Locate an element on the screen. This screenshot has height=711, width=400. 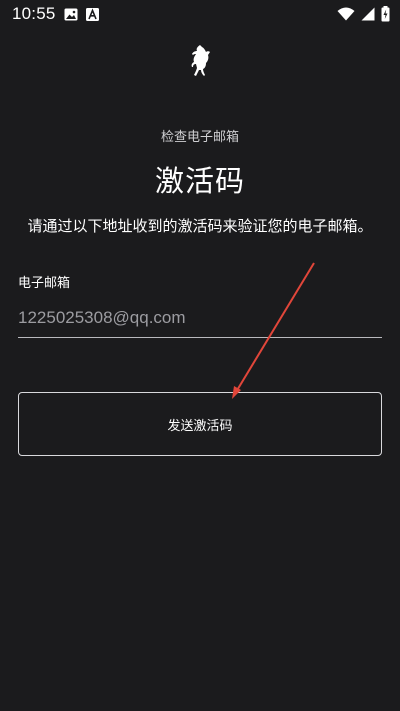
app-a-icon is located at coordinates (92, 14).